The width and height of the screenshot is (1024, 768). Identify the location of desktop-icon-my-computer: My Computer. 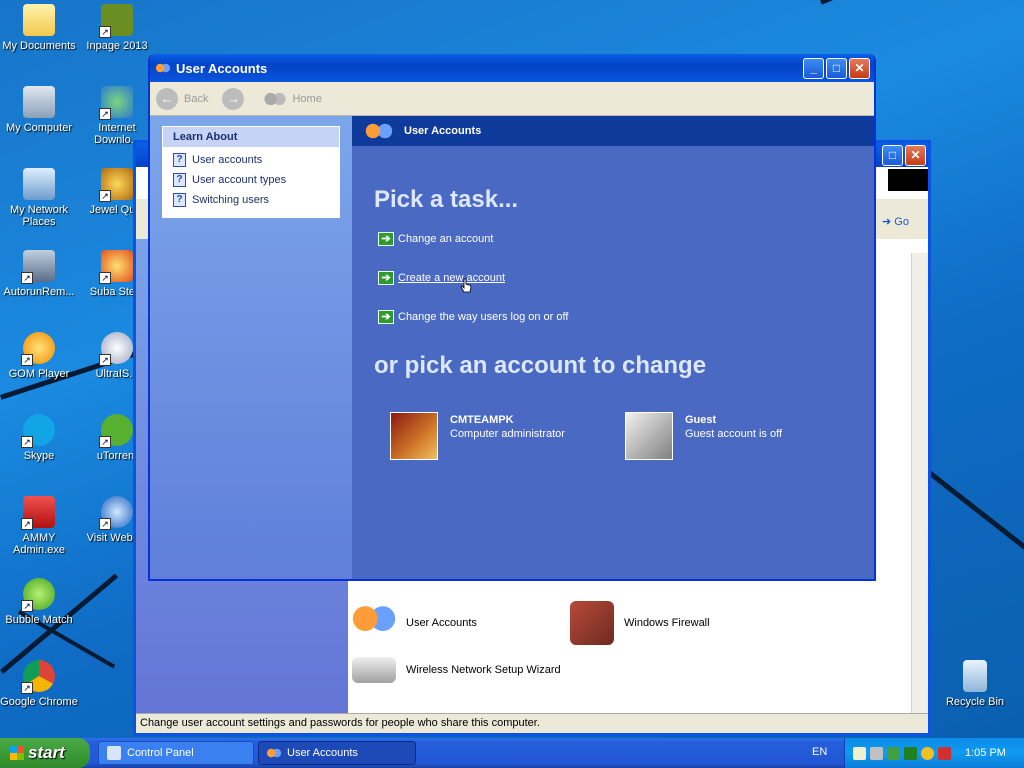
(39, 110).